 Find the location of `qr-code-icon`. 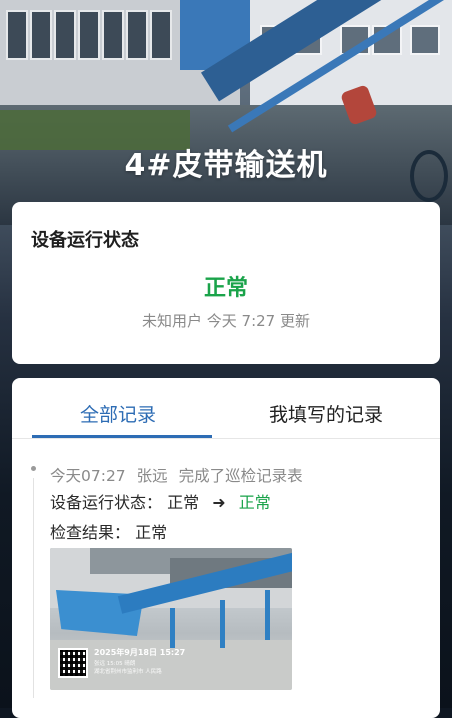

qr-code-icon is located at coordinates (73, 663).